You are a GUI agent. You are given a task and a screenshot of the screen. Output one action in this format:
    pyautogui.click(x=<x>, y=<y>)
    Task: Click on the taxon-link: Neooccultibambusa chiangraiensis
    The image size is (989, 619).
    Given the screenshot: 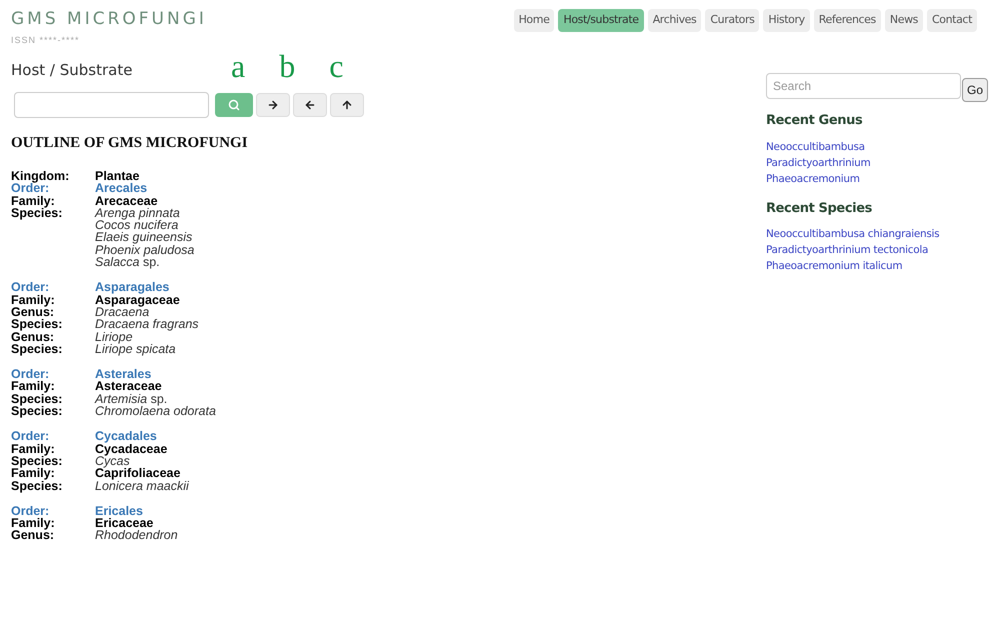 What is the action you would take?
    pyautogui.click(x=877, y=234)
    